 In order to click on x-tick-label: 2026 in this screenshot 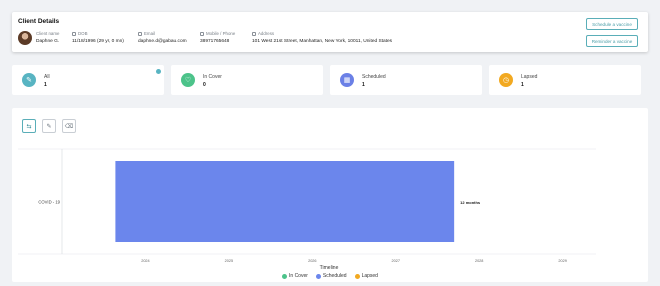, I will do `click(312, 261)`.